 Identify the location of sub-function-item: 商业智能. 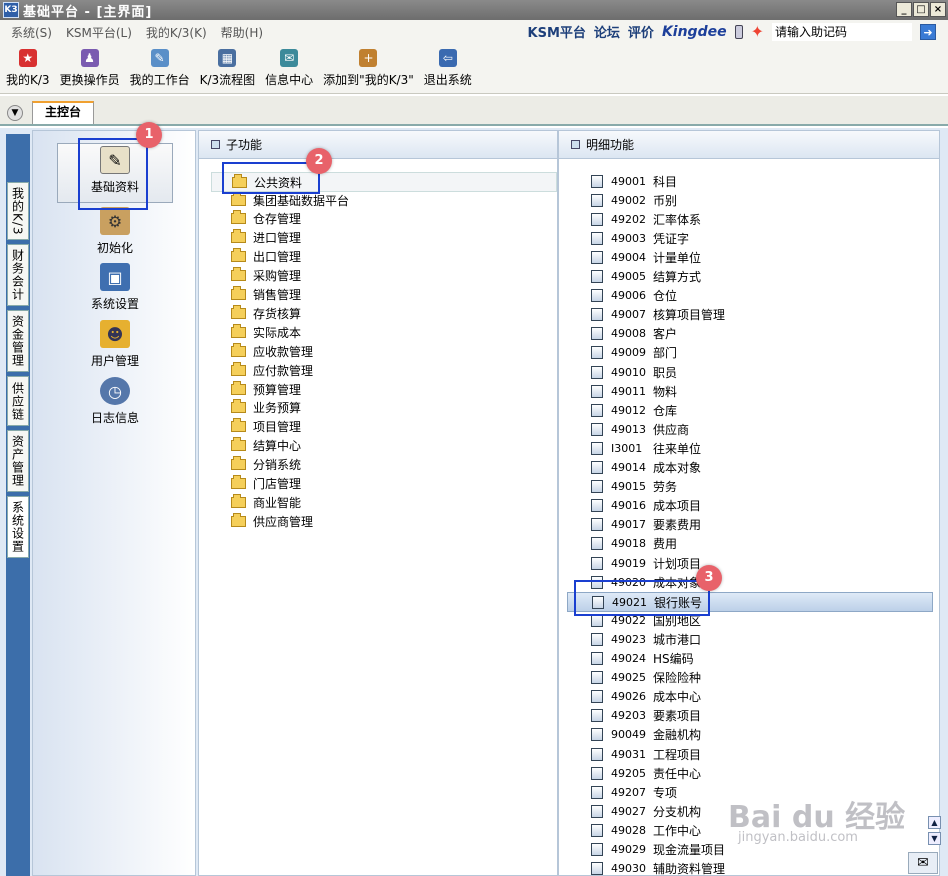
(266, 502).